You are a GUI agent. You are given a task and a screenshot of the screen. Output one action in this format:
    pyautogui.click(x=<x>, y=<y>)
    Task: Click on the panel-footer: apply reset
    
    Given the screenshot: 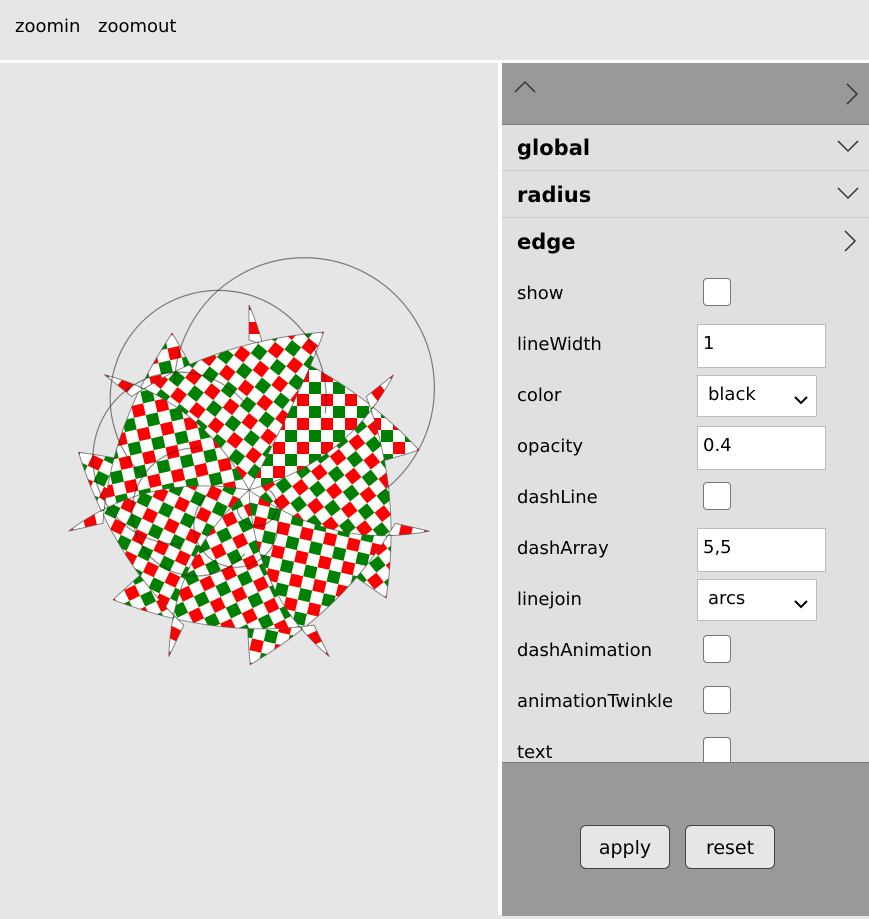 What is the action you would take?
    pyautogui.click(x=685, y=839)
    